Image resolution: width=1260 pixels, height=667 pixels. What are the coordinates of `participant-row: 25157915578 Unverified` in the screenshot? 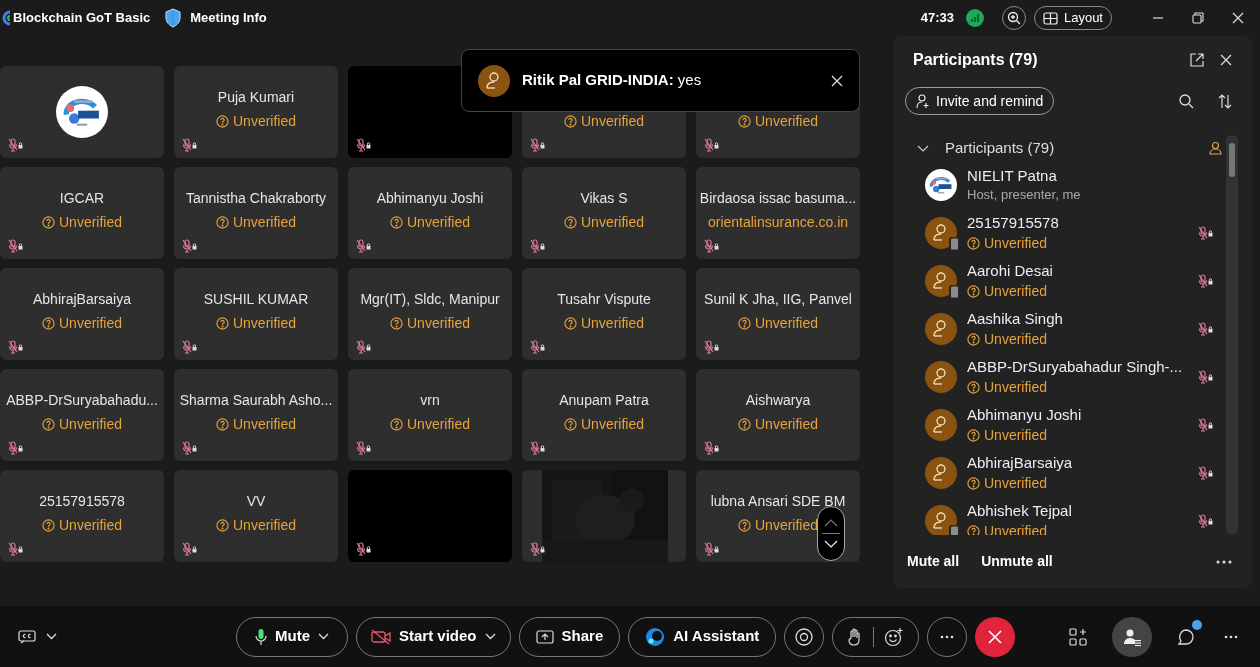 It's located at (1057, 233).